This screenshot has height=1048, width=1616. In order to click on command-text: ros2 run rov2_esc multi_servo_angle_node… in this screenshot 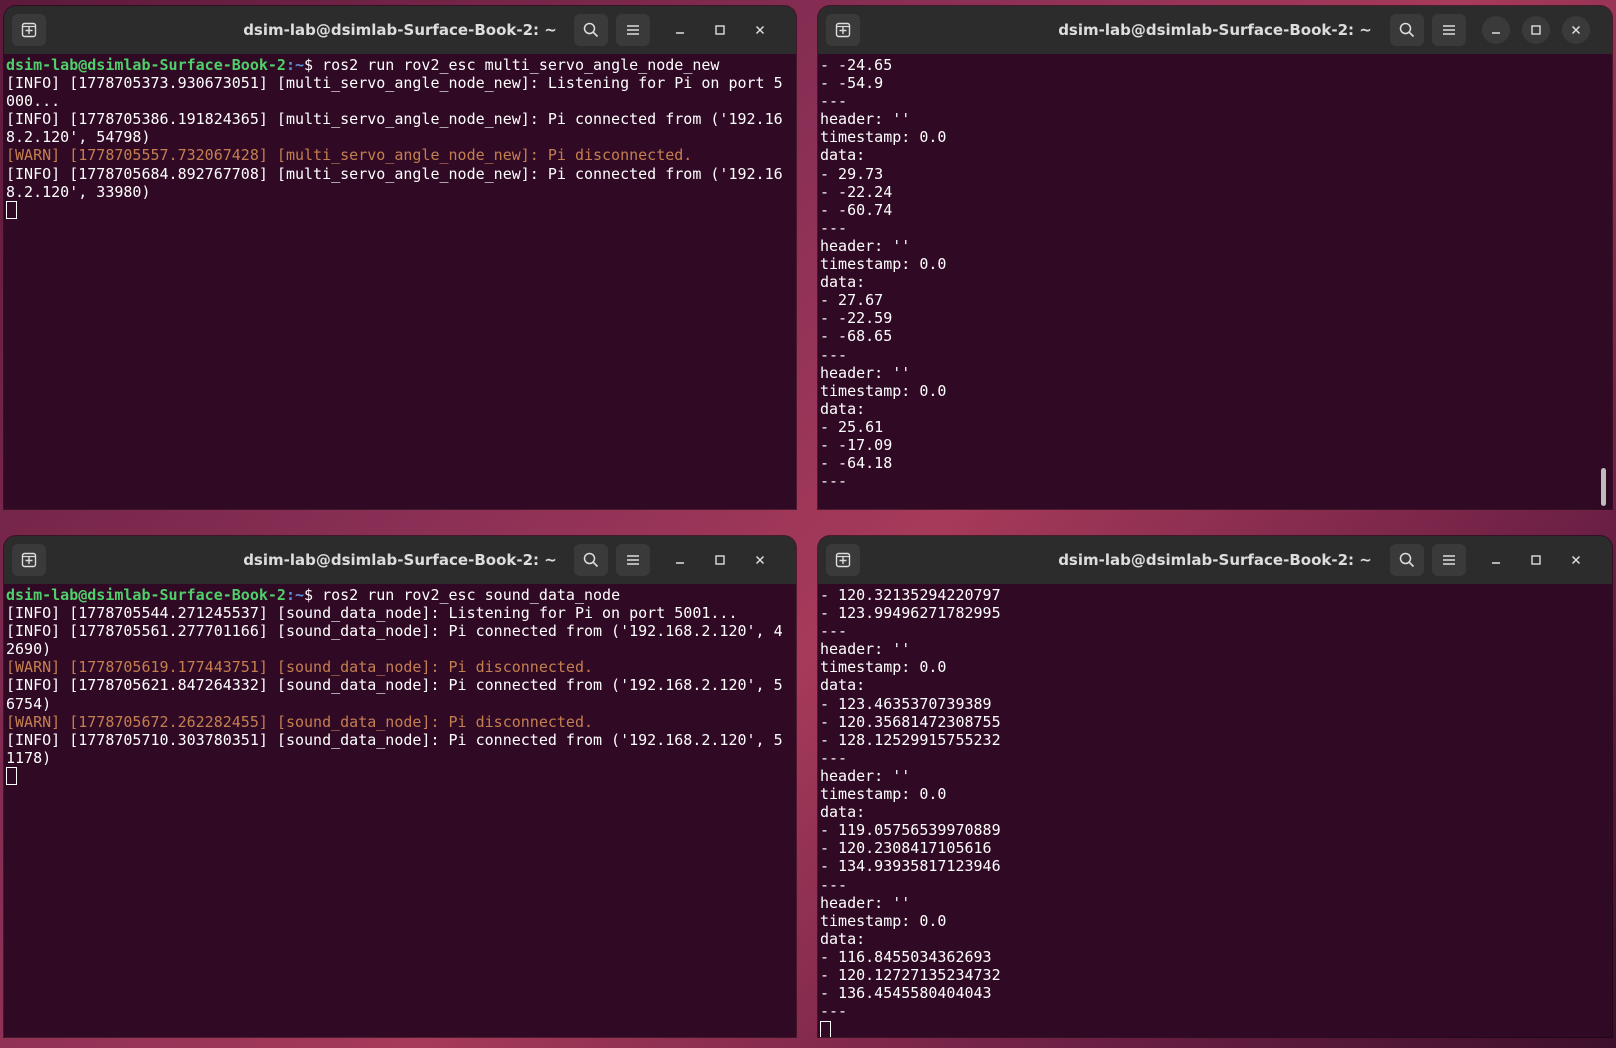, I will do `click(521, 65)`.